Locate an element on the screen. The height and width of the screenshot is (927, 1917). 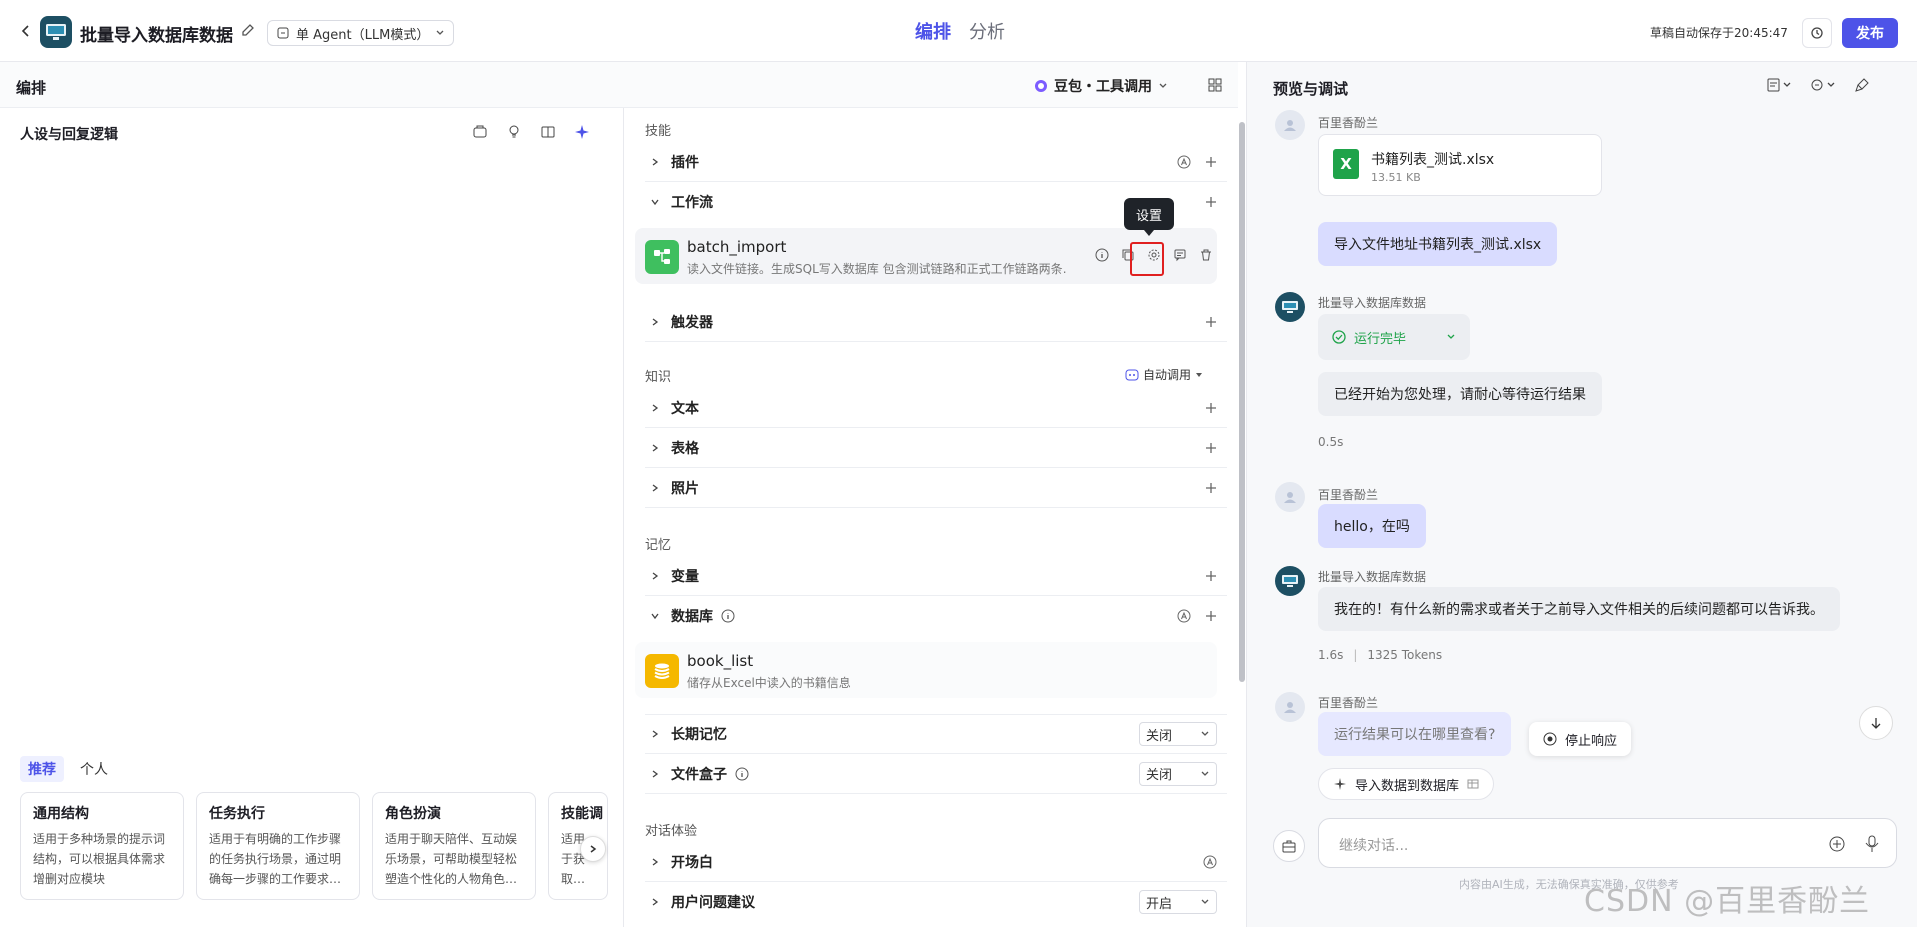
main-tabs: 编排 分析 is located at coordinates (960, 31).